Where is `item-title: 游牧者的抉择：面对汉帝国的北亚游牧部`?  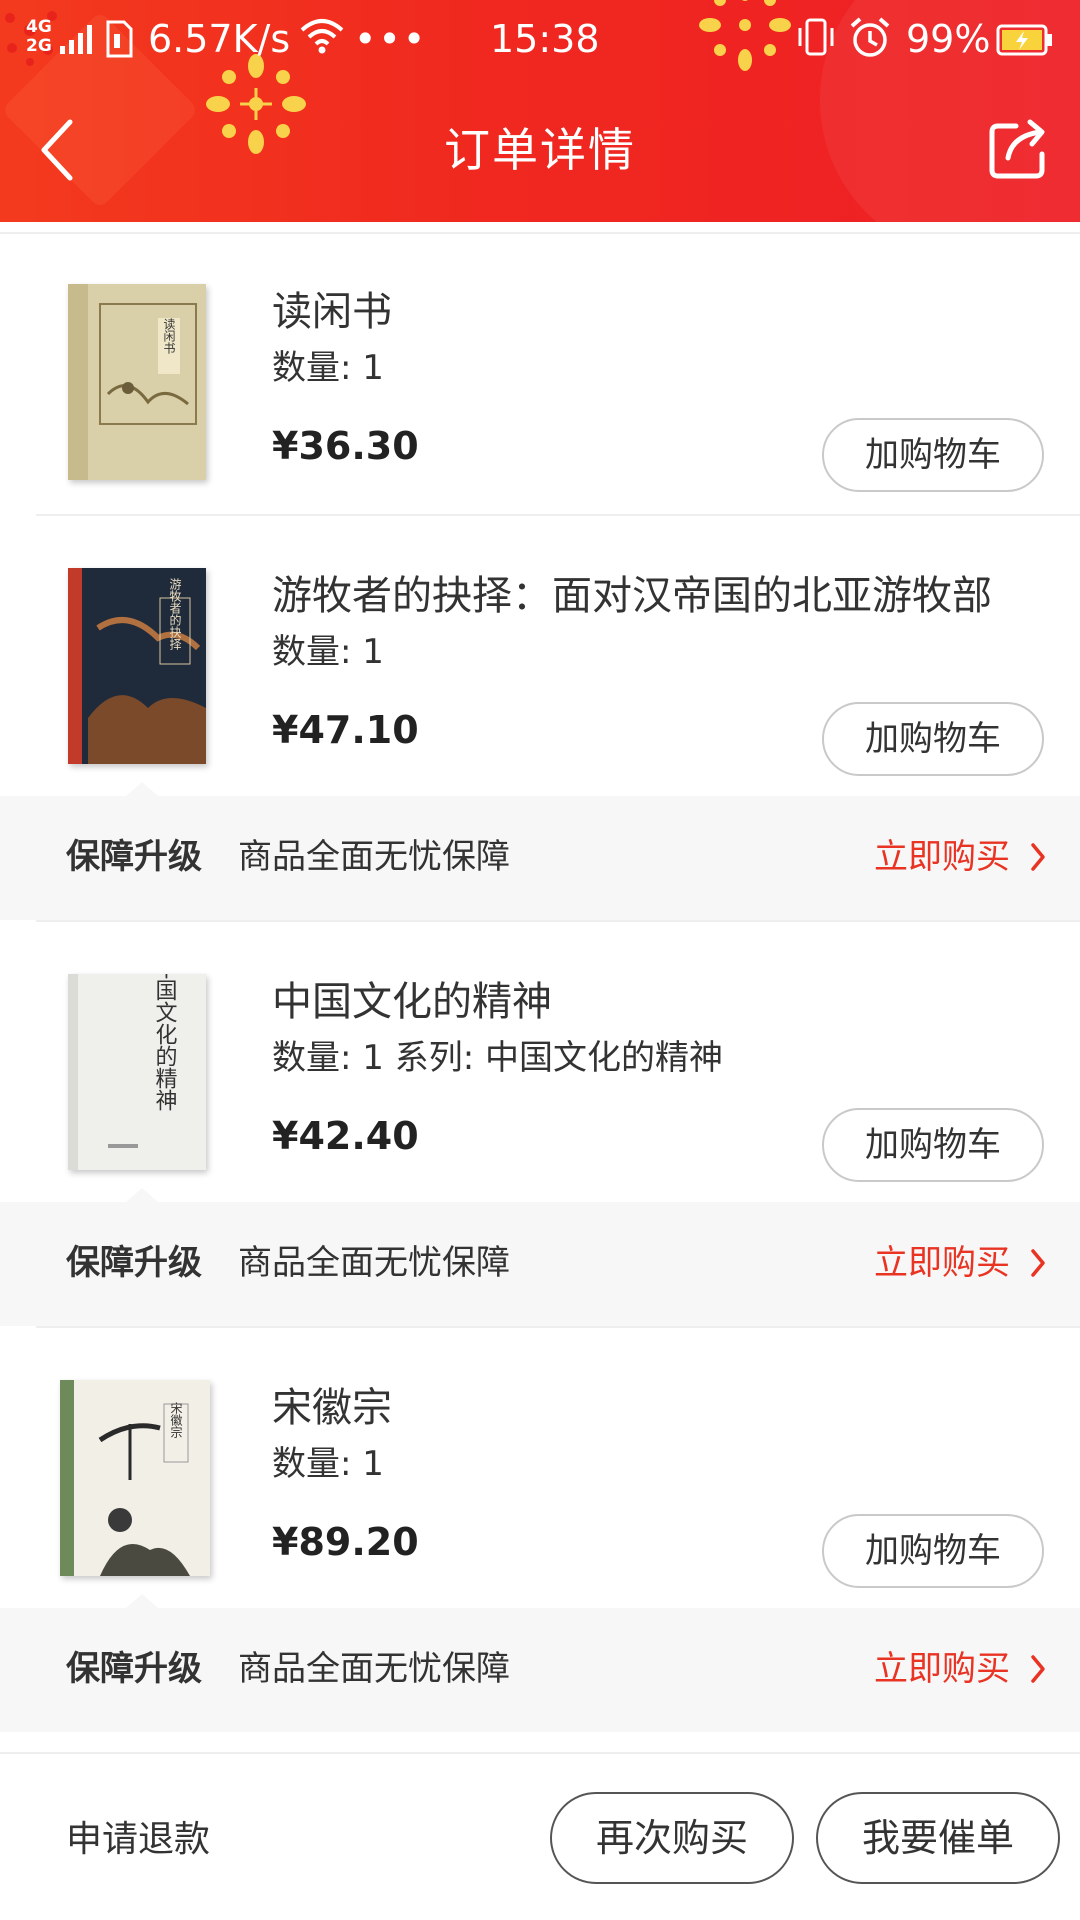
item-title: 游牧者的抉择：面对汉帝国的北亚游牧部 is located at coordinates (632, 596).